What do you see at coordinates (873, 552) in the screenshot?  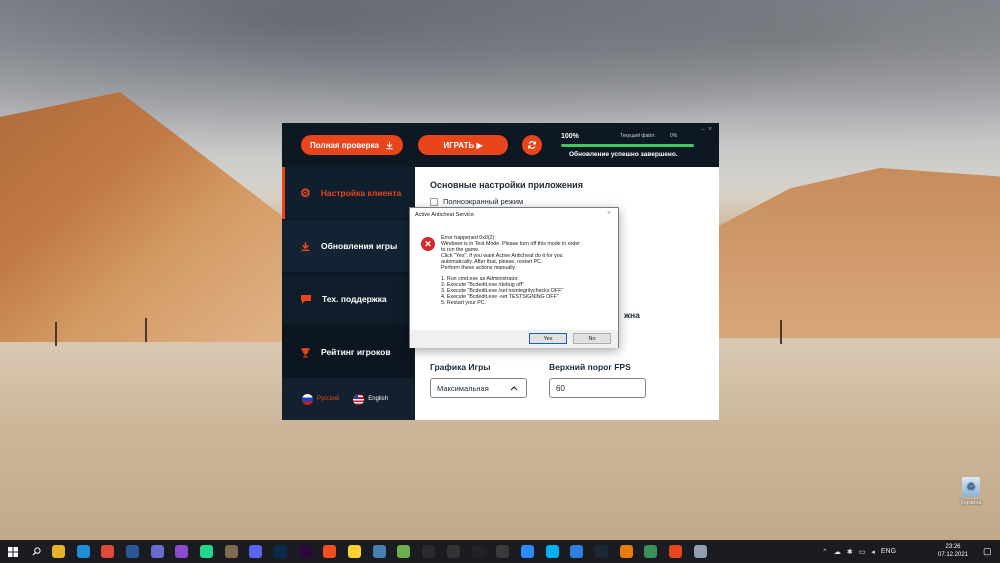 I see `volume-icon: ◂` at bounding box center [873, 552].